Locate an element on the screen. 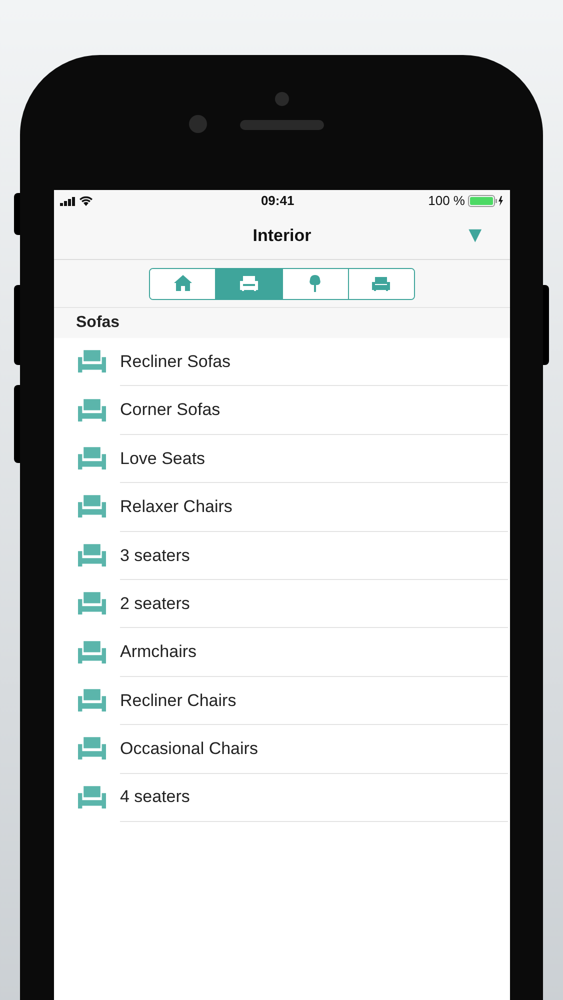 The height and width of the screenshot is (1000, 563). speaker-icon is located at coordinates (282, 125).